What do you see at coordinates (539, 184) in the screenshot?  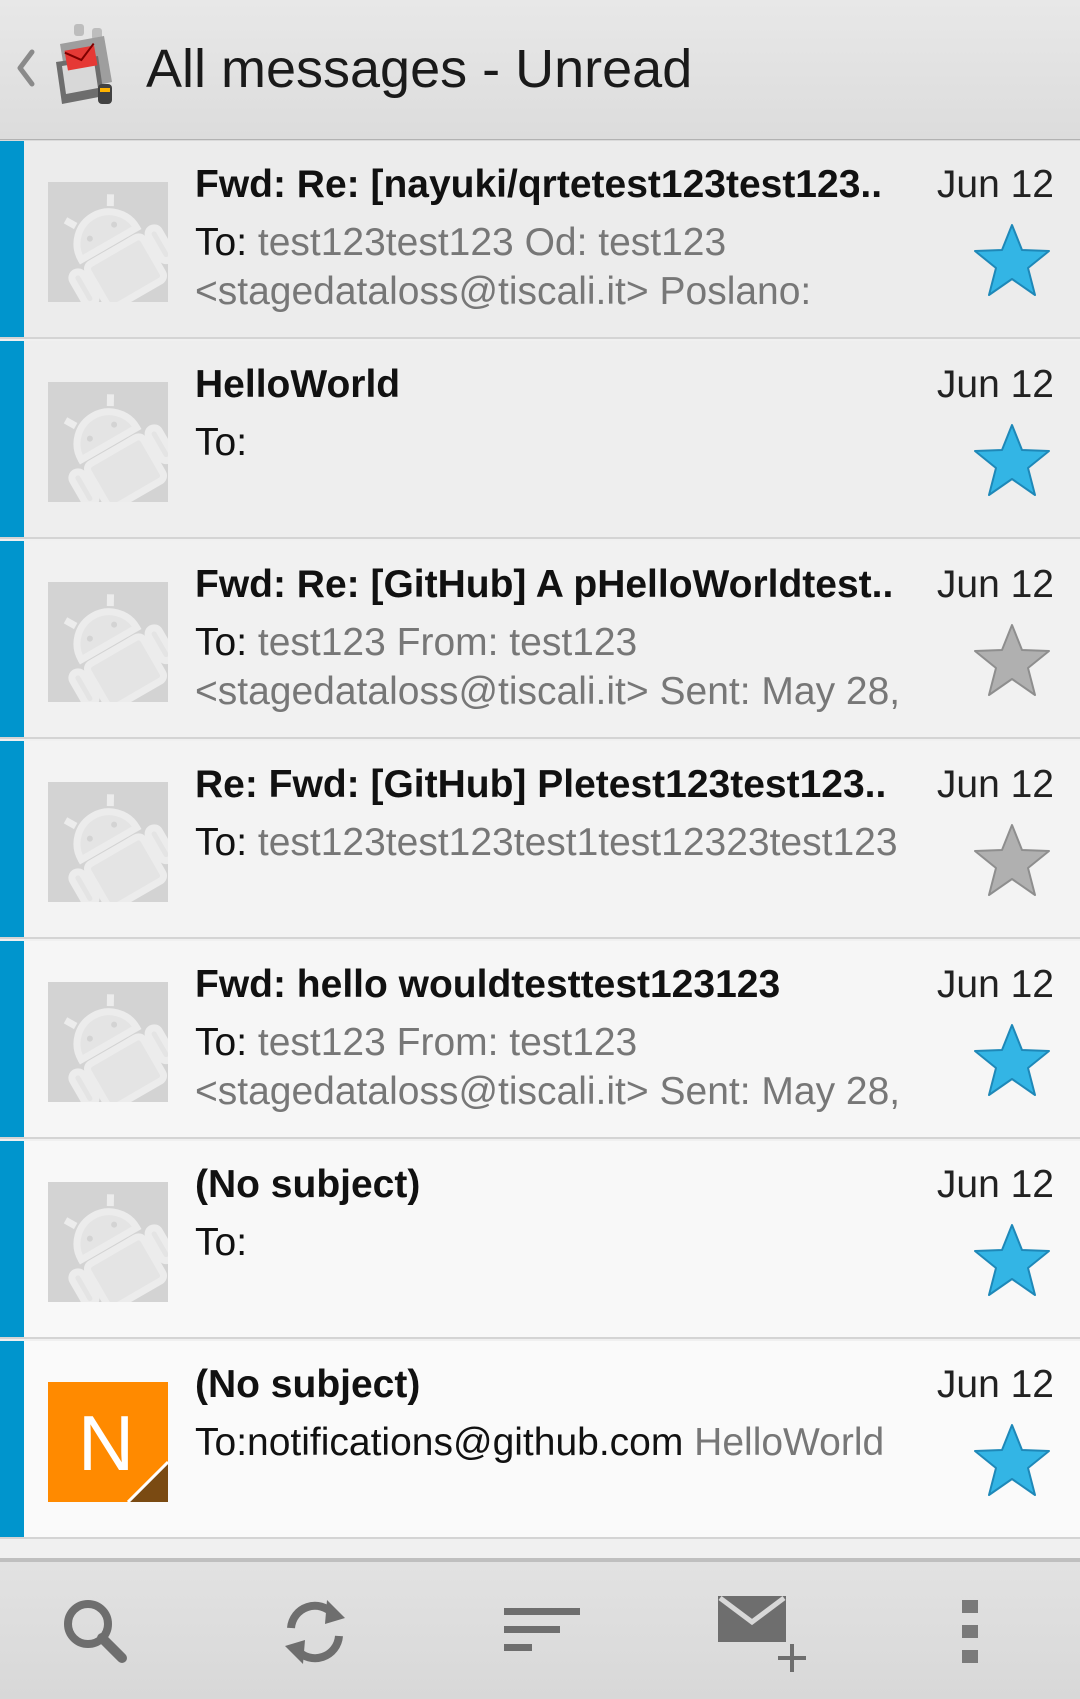 I see `message-subject: Fwd: Re: [nayuki/qrtetest123test123..` at bounding box center [539, 184].